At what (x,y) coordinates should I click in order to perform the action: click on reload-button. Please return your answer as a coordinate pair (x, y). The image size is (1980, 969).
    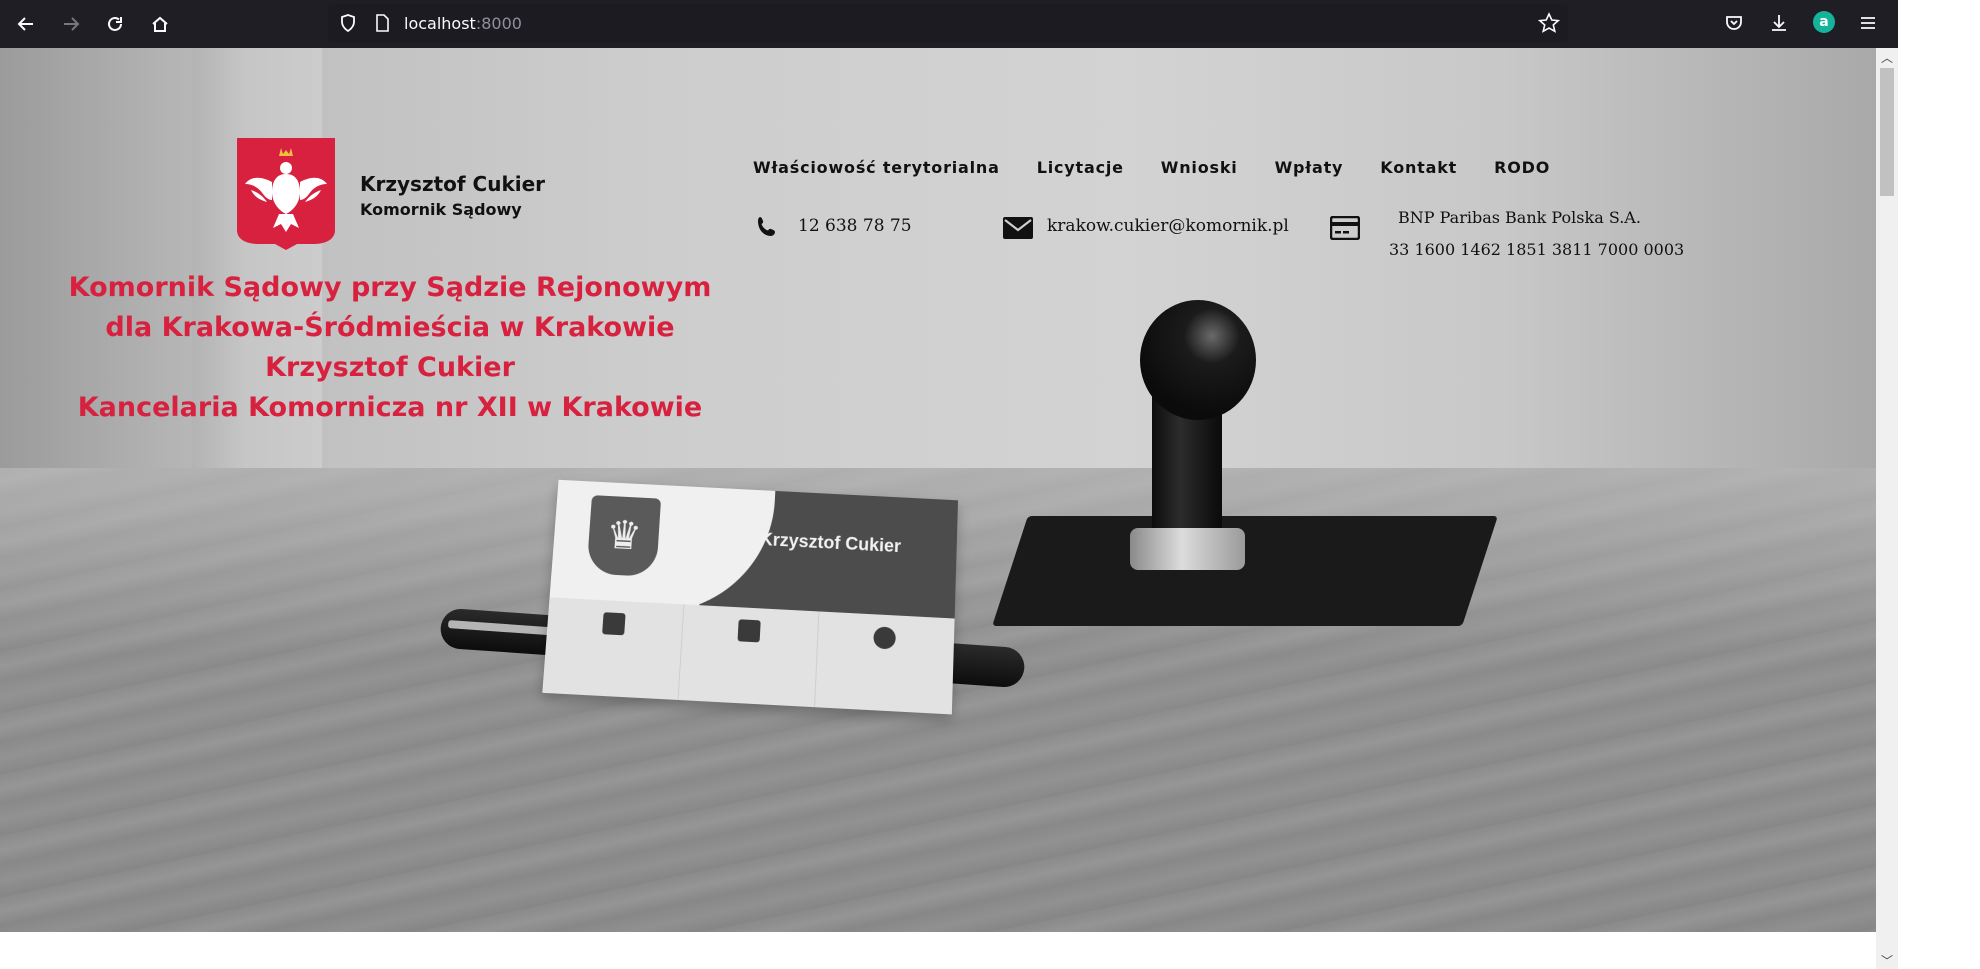
    Looking at the image, I should click on (115, 24).